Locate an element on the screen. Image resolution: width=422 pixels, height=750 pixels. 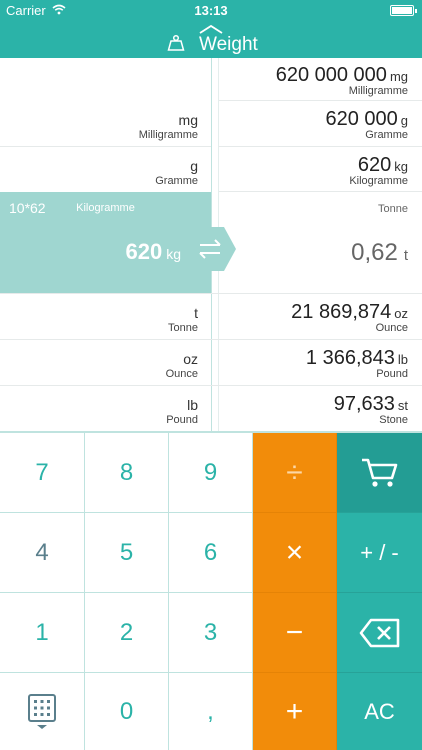
header: Weight is located at coordinates (211, 40).